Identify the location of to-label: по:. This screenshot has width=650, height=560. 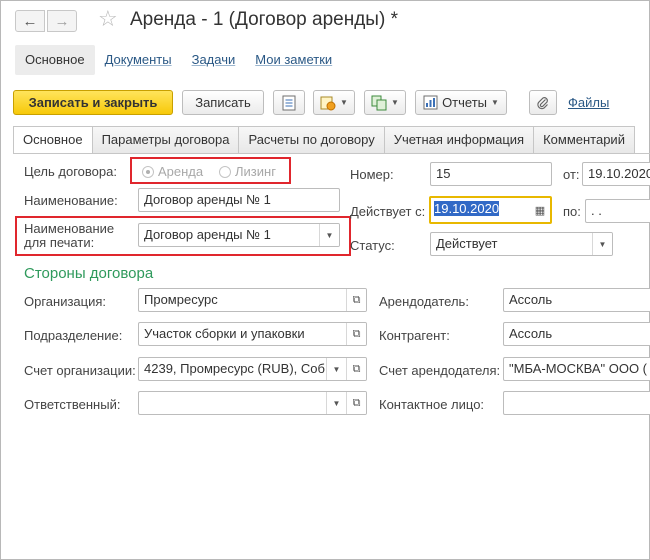
(572, 211).